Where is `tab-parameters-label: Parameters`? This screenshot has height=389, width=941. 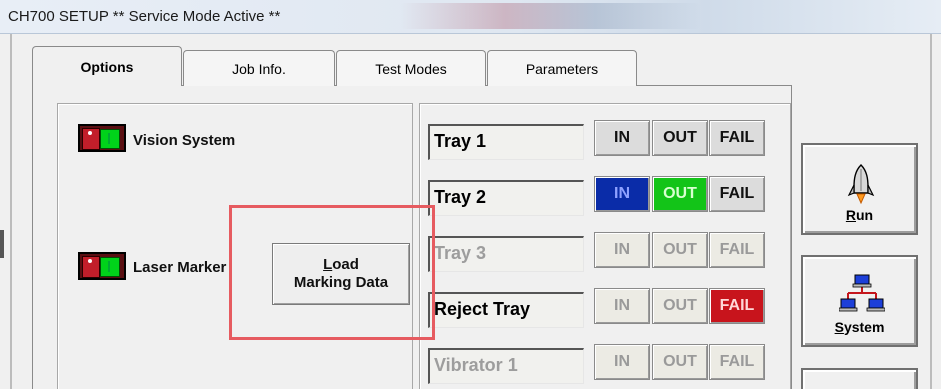 tab-parameters-label: Parameters is located at coordinates (562, 68).